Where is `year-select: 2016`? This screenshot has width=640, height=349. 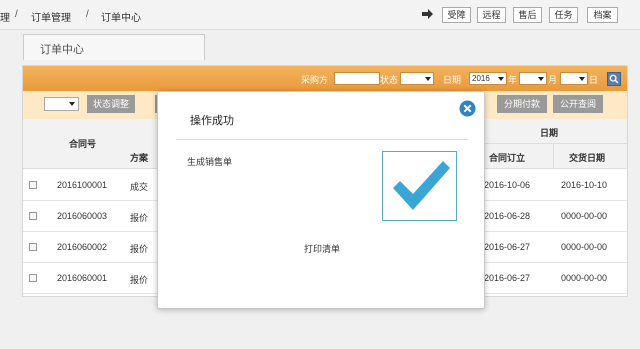 year-select: 2016 is located at coordinates (488, 78).